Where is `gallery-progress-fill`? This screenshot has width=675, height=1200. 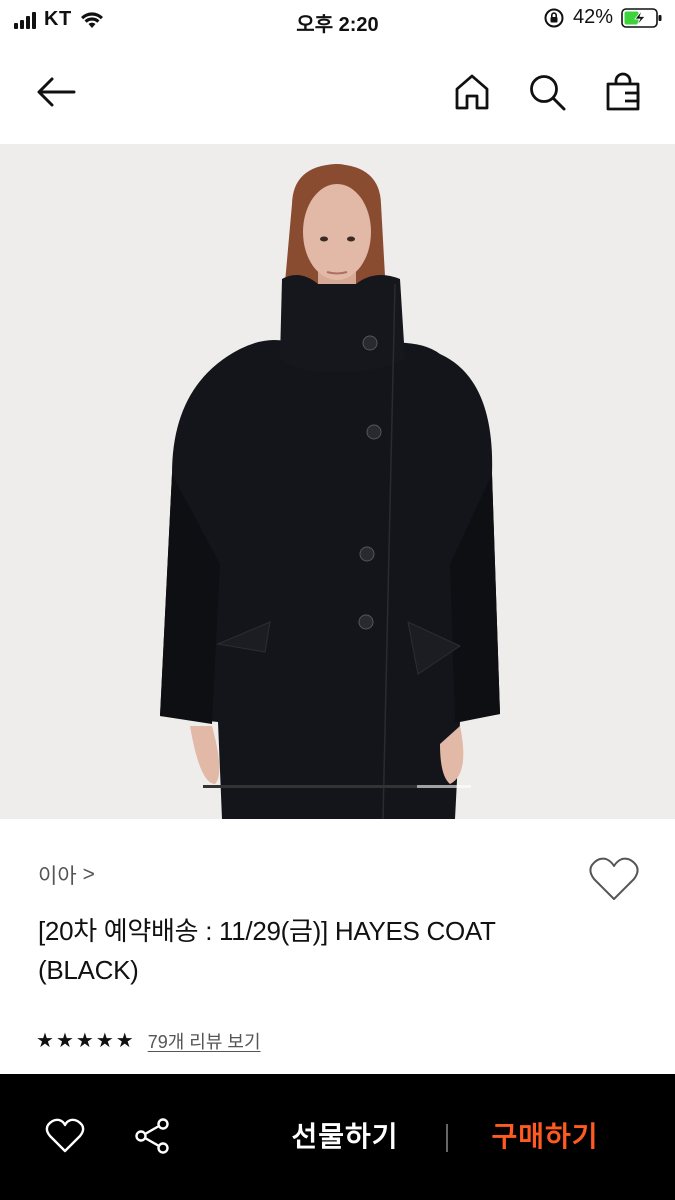
gallery-progress-fill is located at coordinates (310, 786).